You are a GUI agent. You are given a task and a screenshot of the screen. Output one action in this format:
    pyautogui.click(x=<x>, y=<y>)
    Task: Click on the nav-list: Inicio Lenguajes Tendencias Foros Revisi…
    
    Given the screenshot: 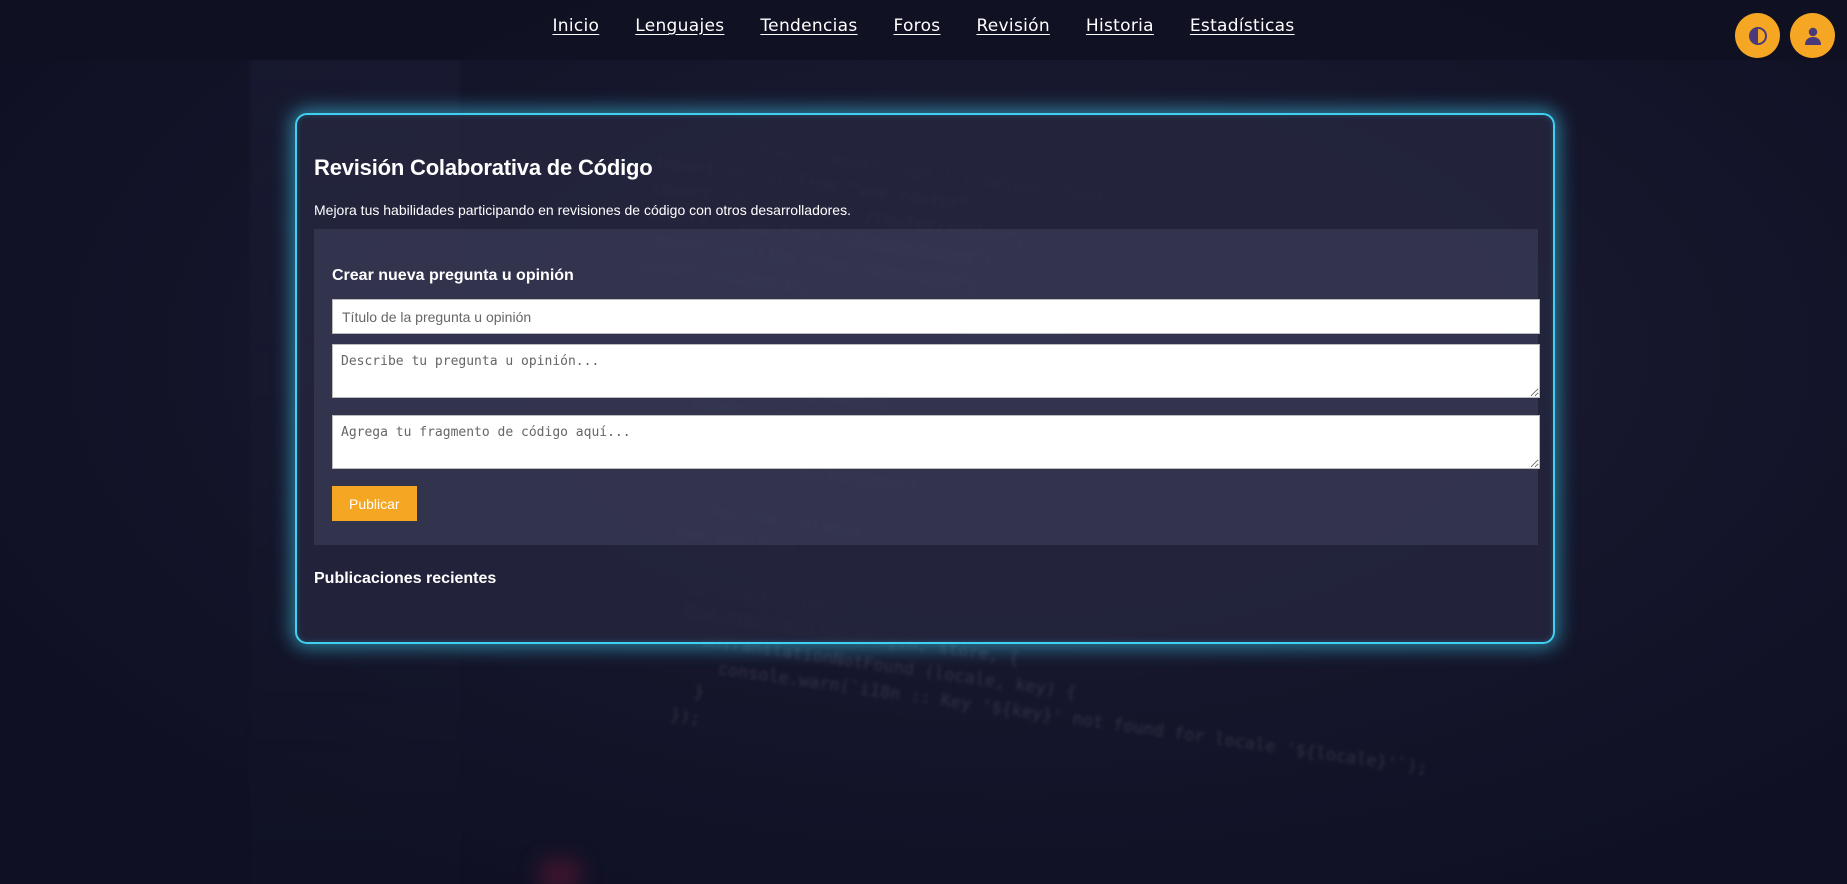 What is the action you would take?
    pyautogui.click(x=923, y=26)
    